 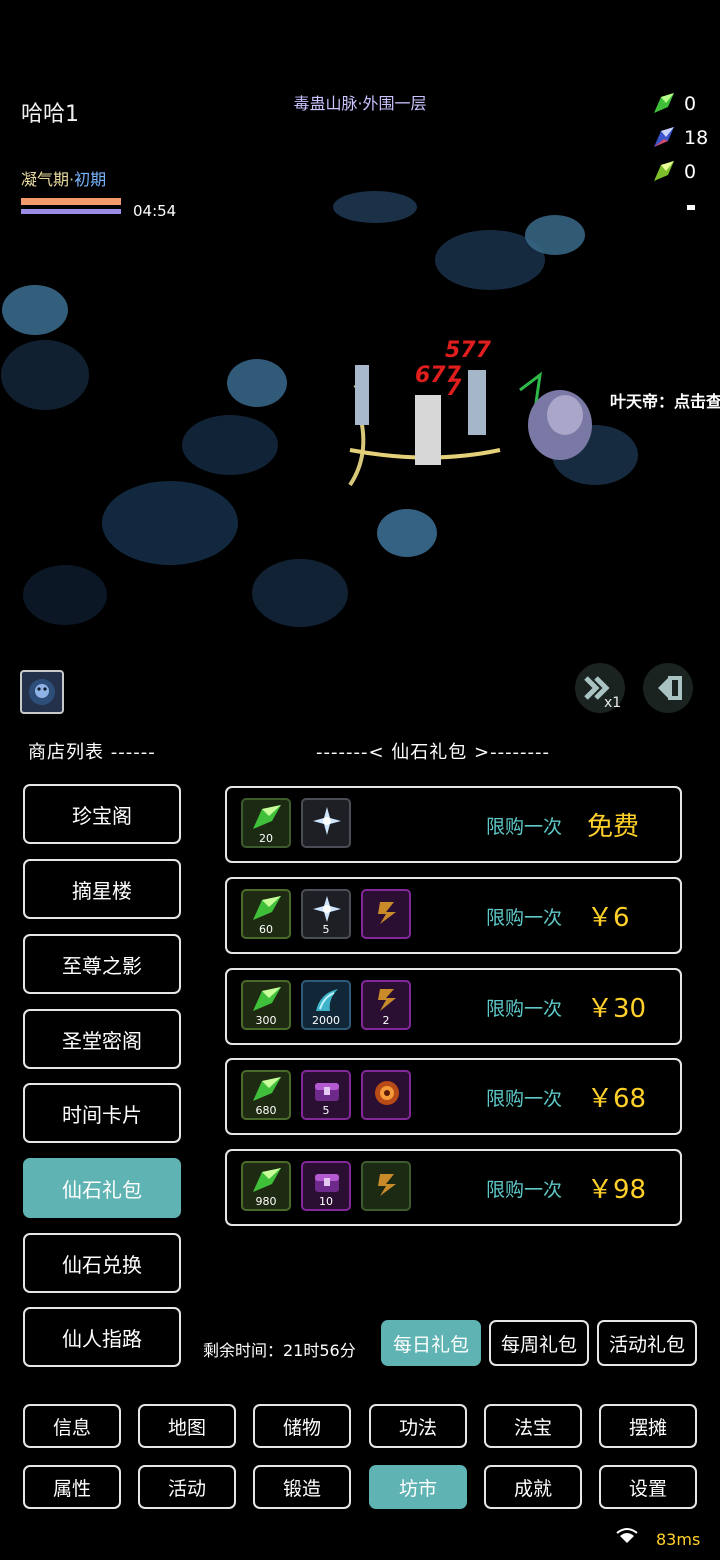 I want to click on enemy-monster, so click(x=555, y=415).